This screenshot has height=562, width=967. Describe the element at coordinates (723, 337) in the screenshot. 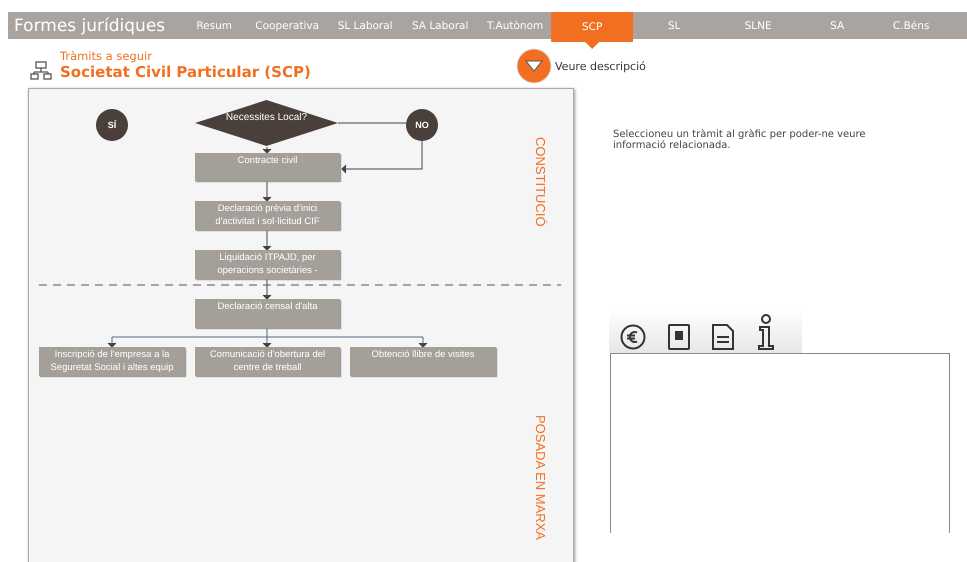

I see `document-icon` at that location.